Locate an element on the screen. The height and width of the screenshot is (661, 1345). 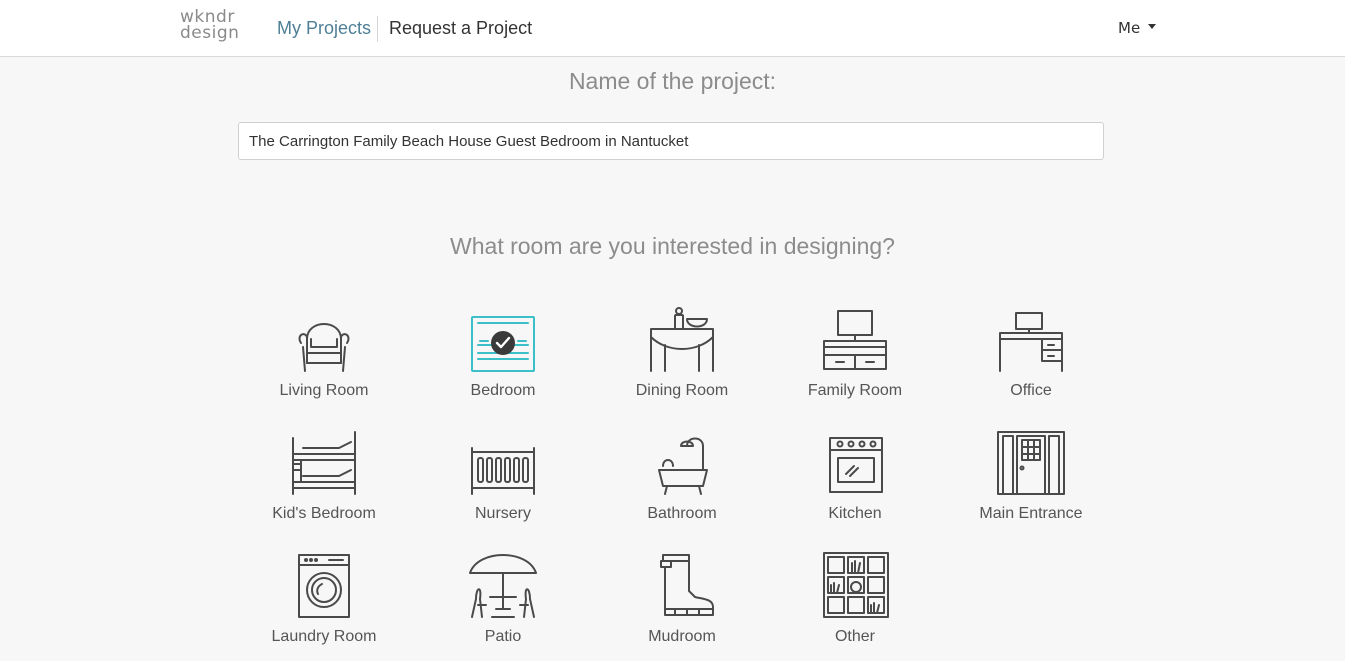
room-option-laundry-room: Laundry Room is located at coordinates (324, 598).